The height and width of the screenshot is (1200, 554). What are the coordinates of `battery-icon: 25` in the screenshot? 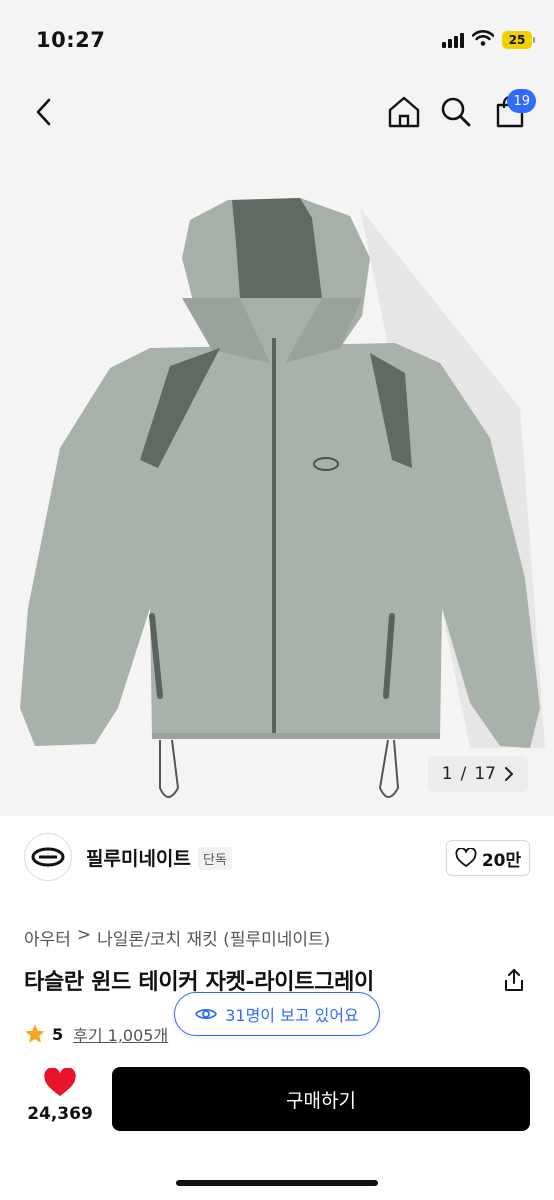 It's located at (518, 40).